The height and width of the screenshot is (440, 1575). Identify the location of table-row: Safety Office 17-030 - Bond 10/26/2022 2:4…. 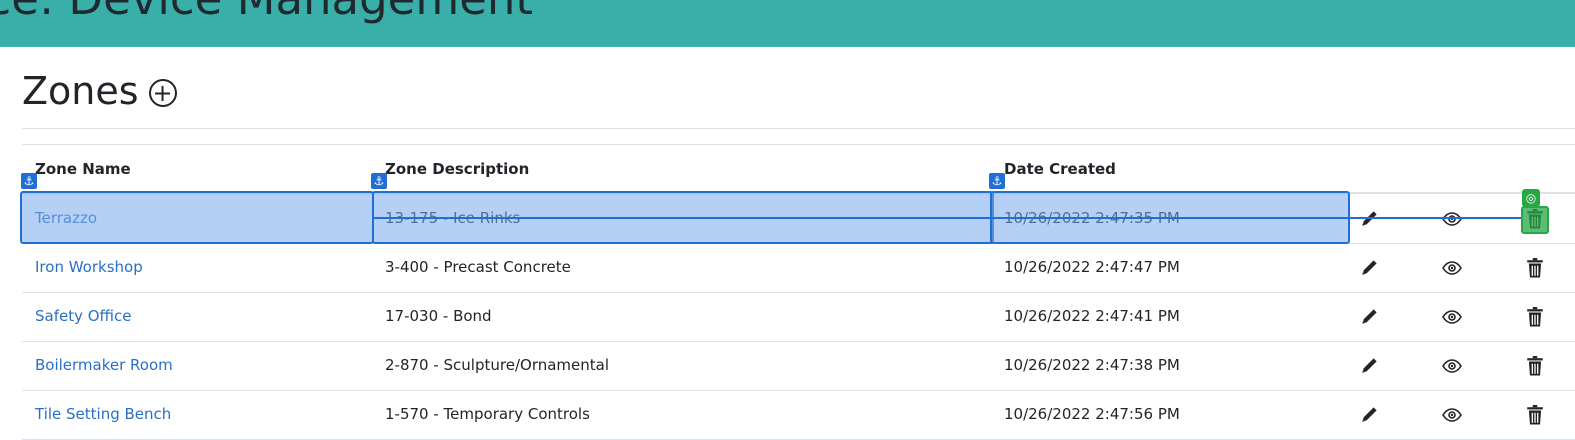
(798, 317).